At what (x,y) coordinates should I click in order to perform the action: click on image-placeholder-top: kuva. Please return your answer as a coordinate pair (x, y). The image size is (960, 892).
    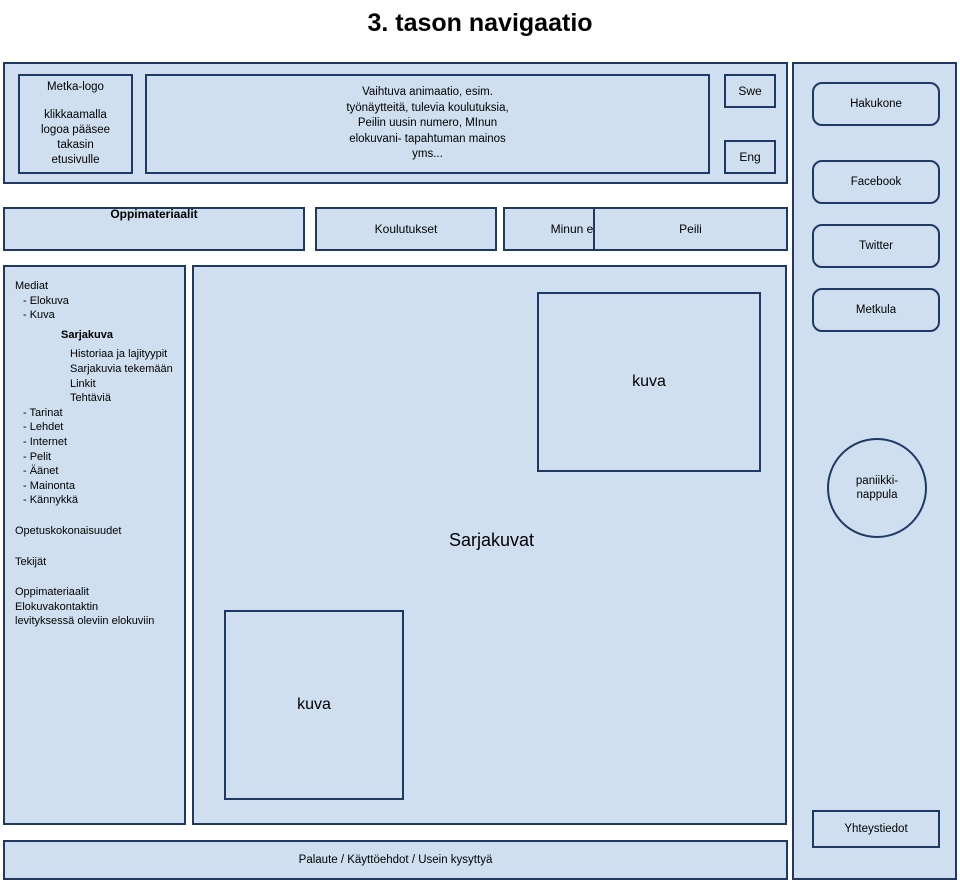
    Looking at the image, I should click on (649, 382).